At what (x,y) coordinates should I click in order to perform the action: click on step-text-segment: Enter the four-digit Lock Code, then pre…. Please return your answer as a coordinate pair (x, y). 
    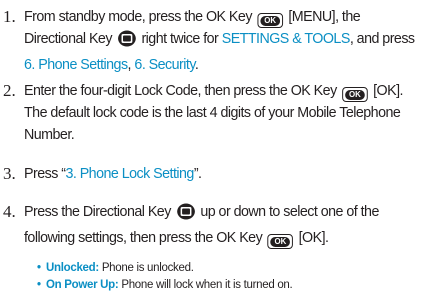
    Looking at the image, I should click on (180, 91).